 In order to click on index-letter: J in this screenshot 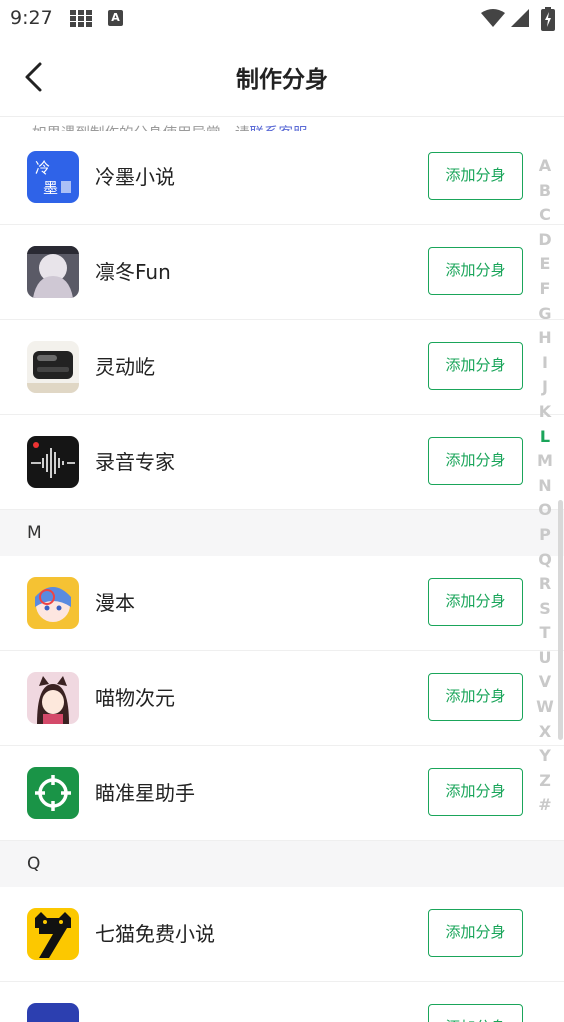, I will do `click(545, 387)`.